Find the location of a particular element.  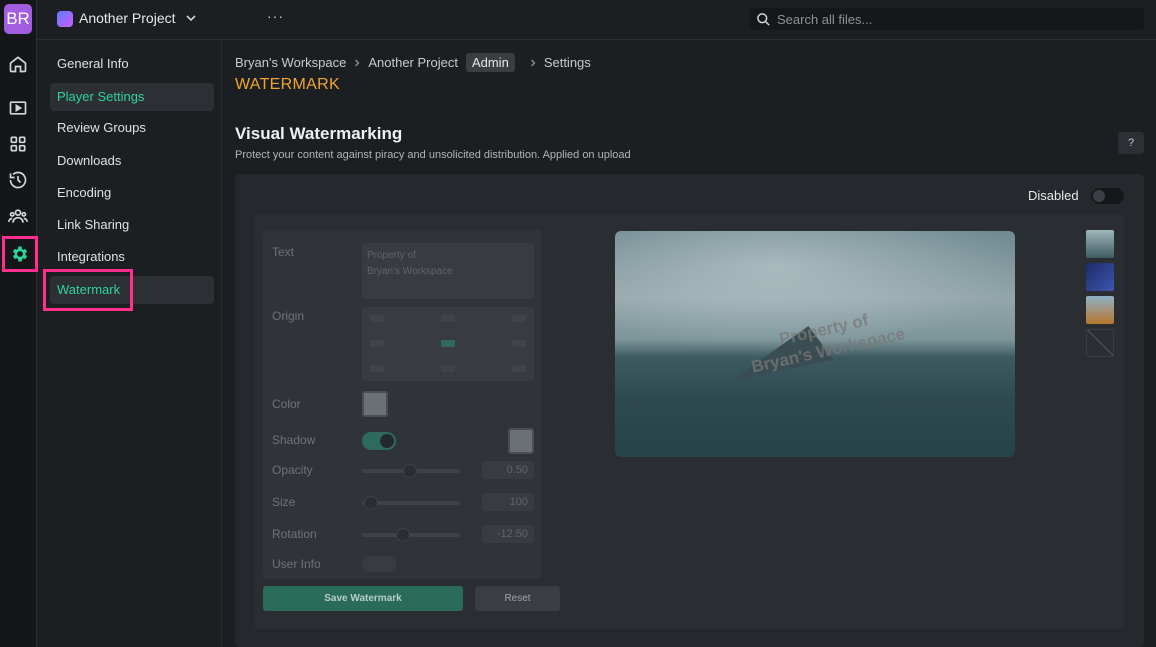

chevron-down-icon is located at coordinates (191, 18).